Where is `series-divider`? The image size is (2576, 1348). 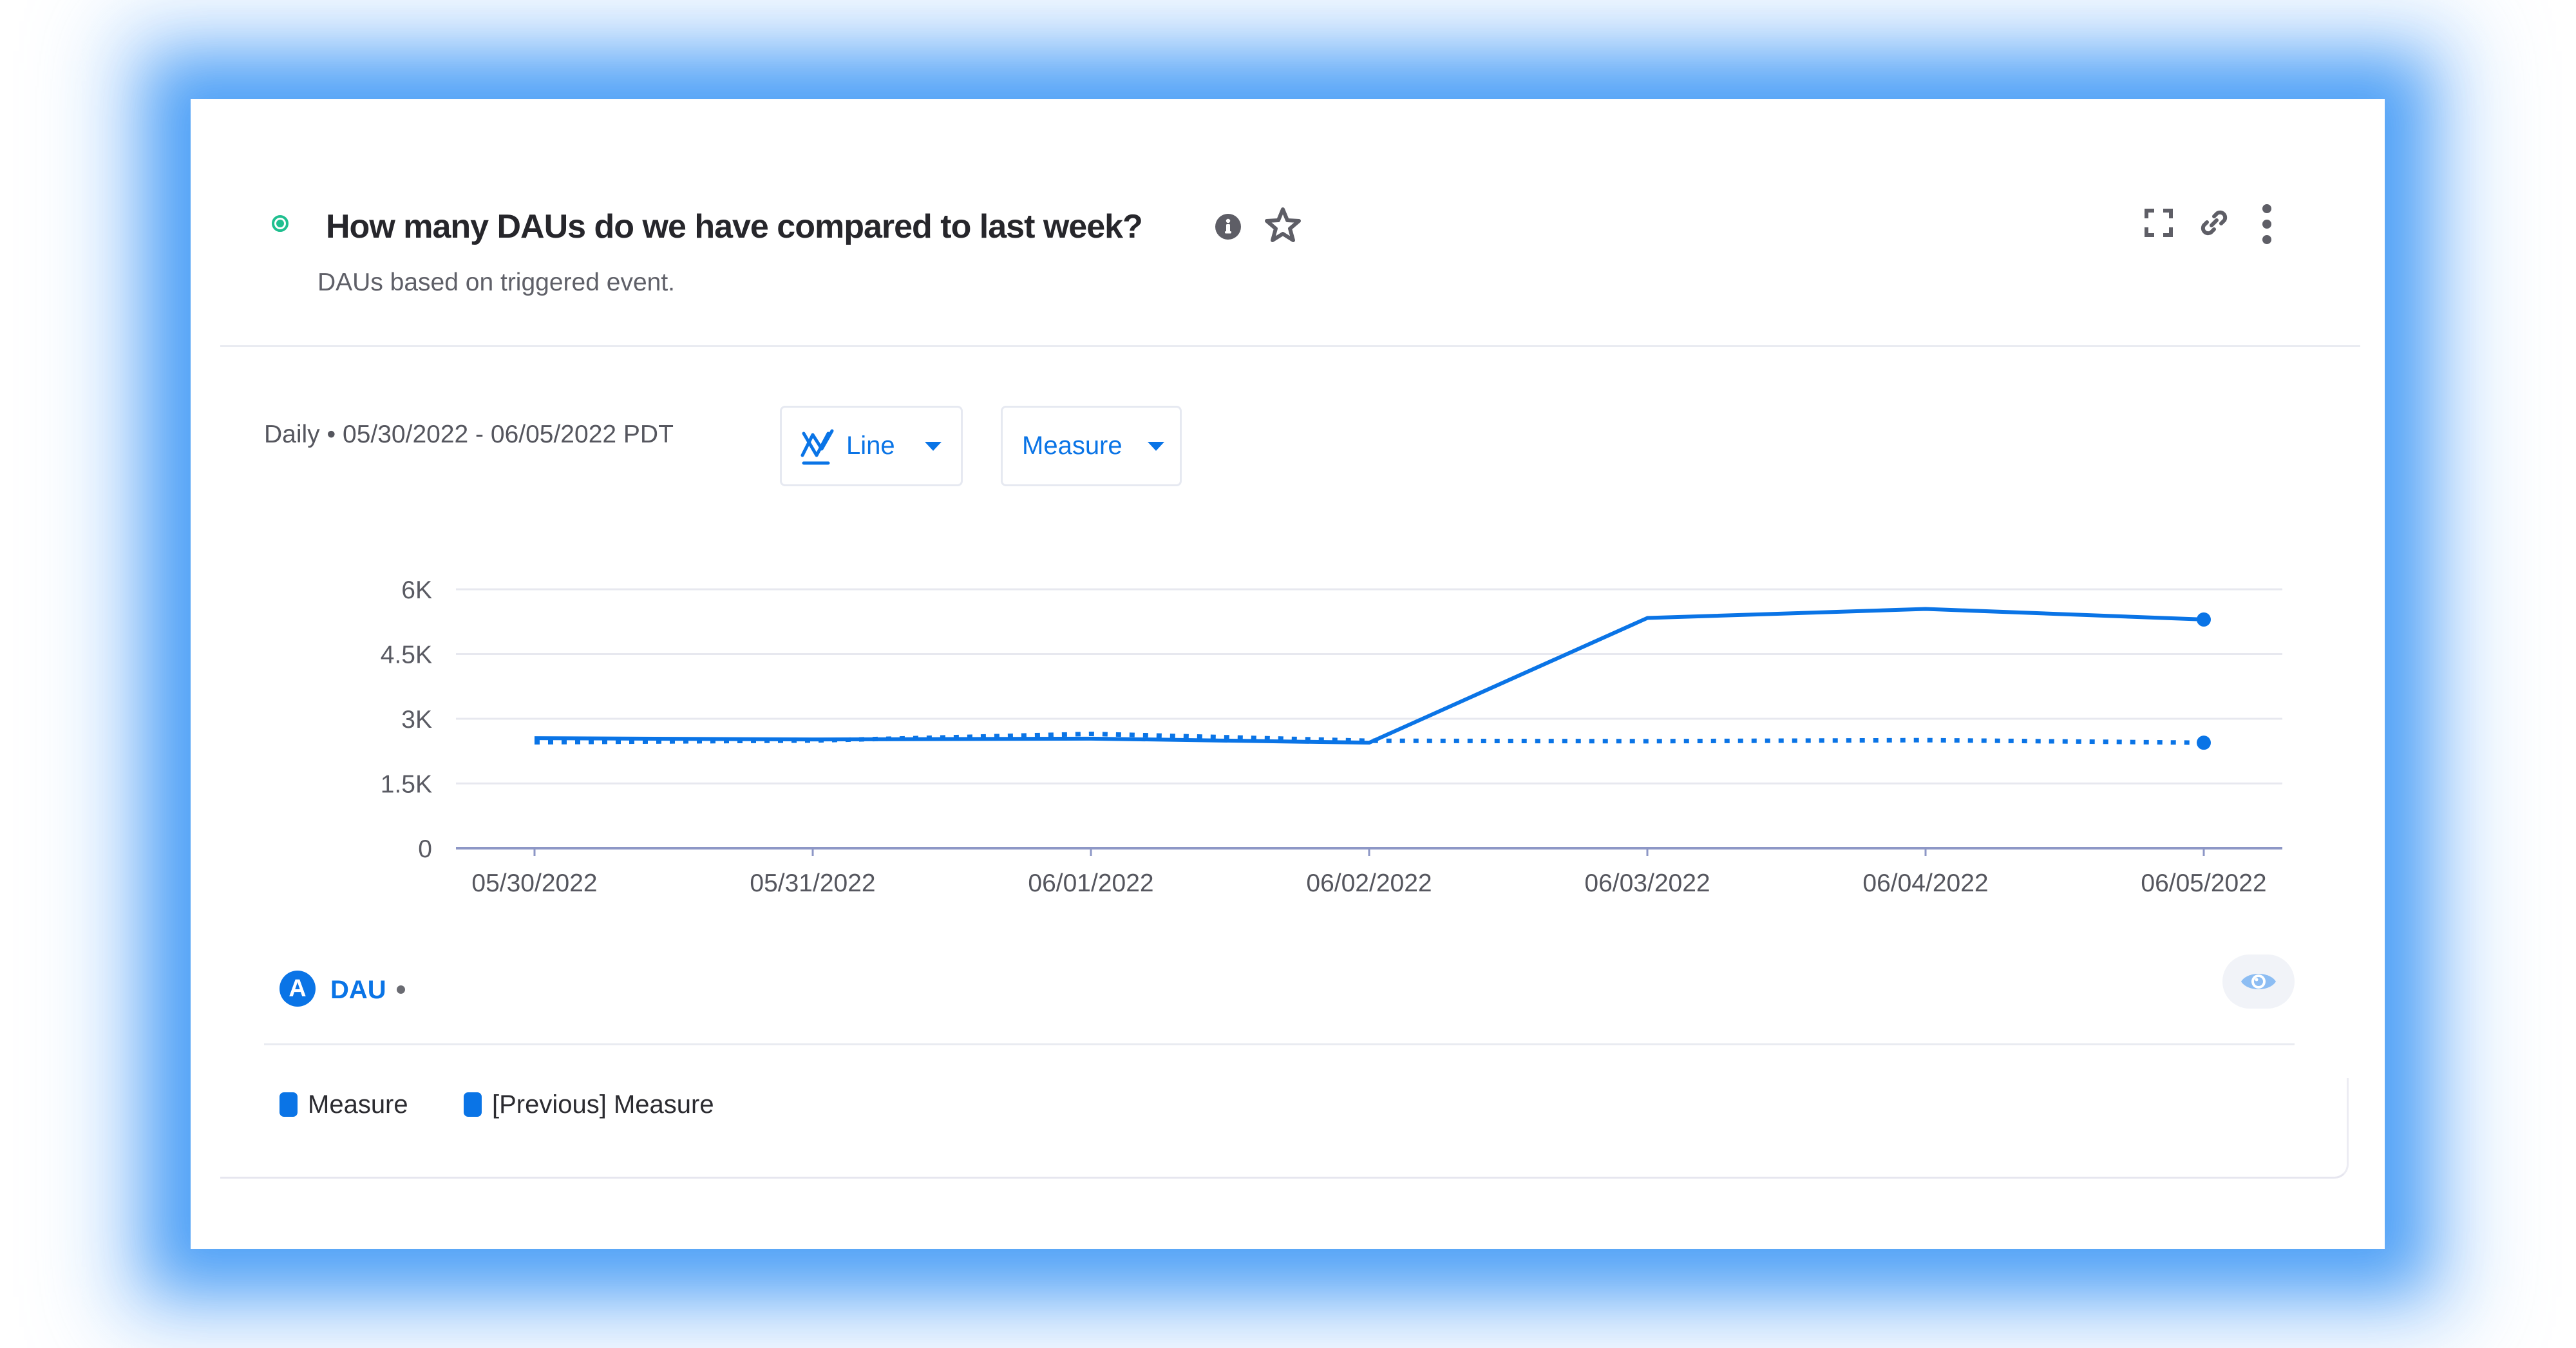
series-divider is located at coordinates (1279, 1044).